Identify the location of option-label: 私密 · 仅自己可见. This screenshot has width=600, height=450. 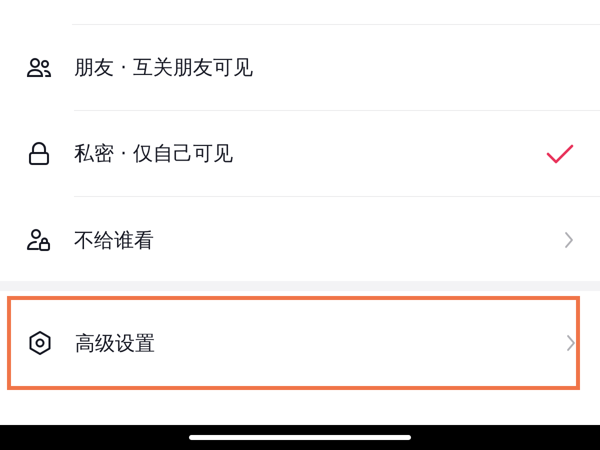
(154, 153).